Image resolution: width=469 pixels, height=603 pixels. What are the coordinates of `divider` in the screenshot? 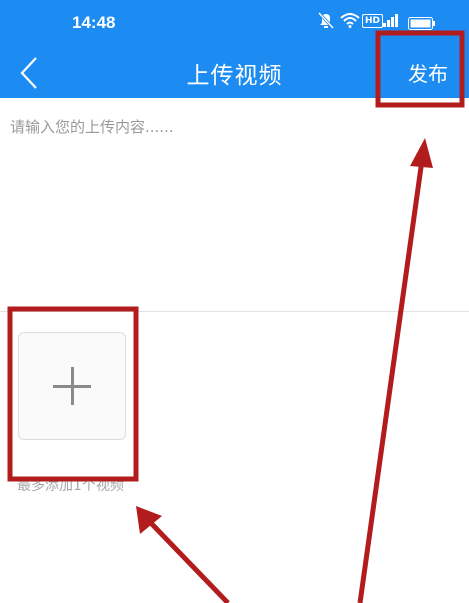 It's located at (234, 311).